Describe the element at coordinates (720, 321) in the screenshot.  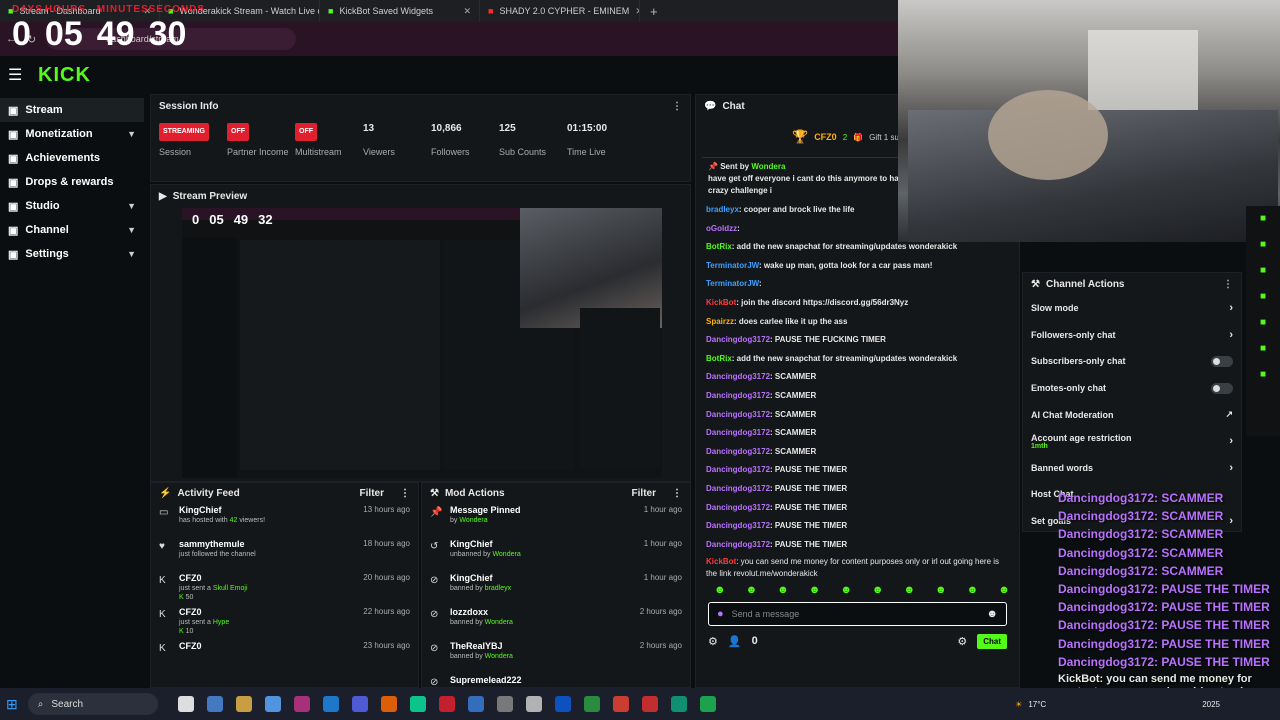
I see `chat-username: Spairzz` at that location.